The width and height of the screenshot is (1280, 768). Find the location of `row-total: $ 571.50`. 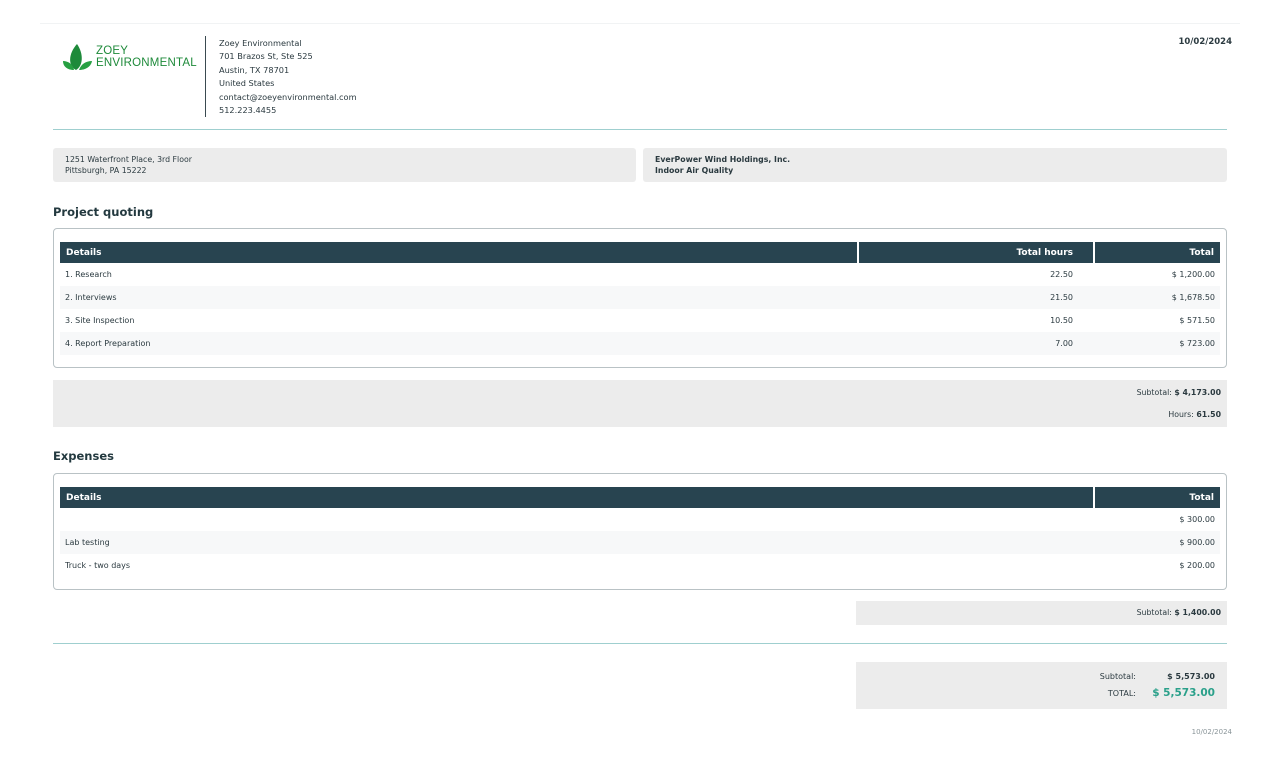

row-total: $ 571.50 is located at coordinates (1197, 320).